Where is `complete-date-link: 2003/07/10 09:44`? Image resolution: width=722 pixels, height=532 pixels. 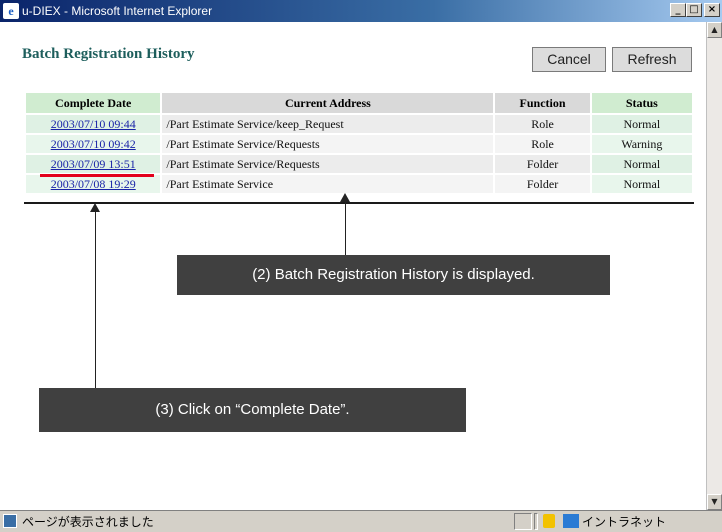 complete-date-link: 2003/07/10 09:44 is located at coordinates (93, 124).